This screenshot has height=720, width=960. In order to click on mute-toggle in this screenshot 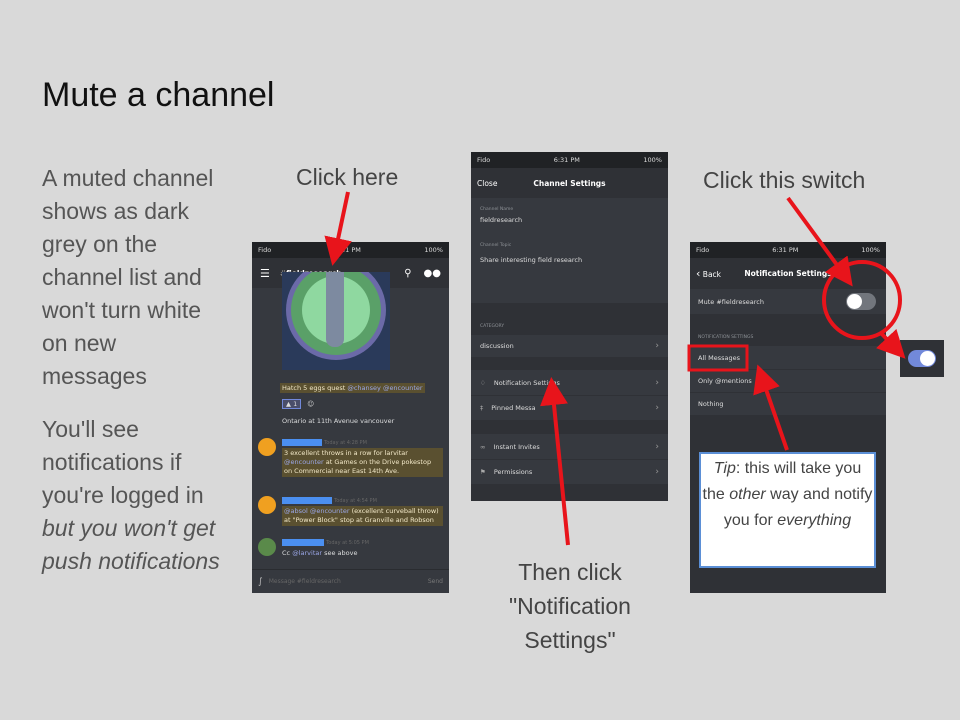, I will do `click(861, 301)`.